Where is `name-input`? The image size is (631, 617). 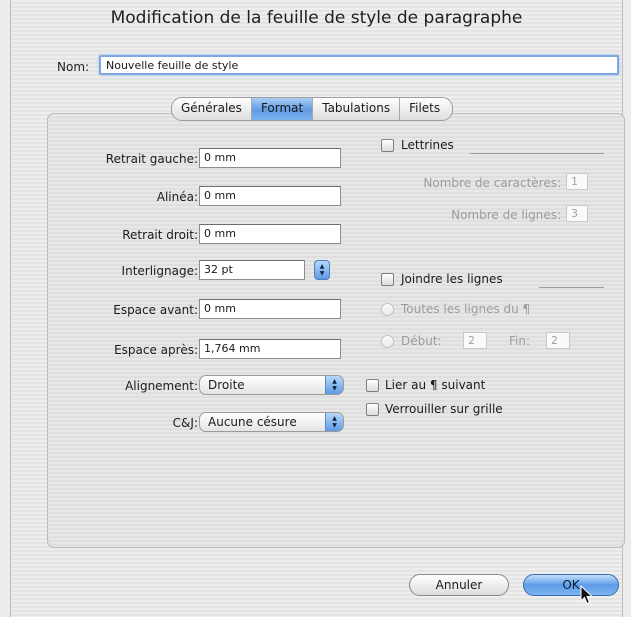 name-input is located at coordinates (359, 65).